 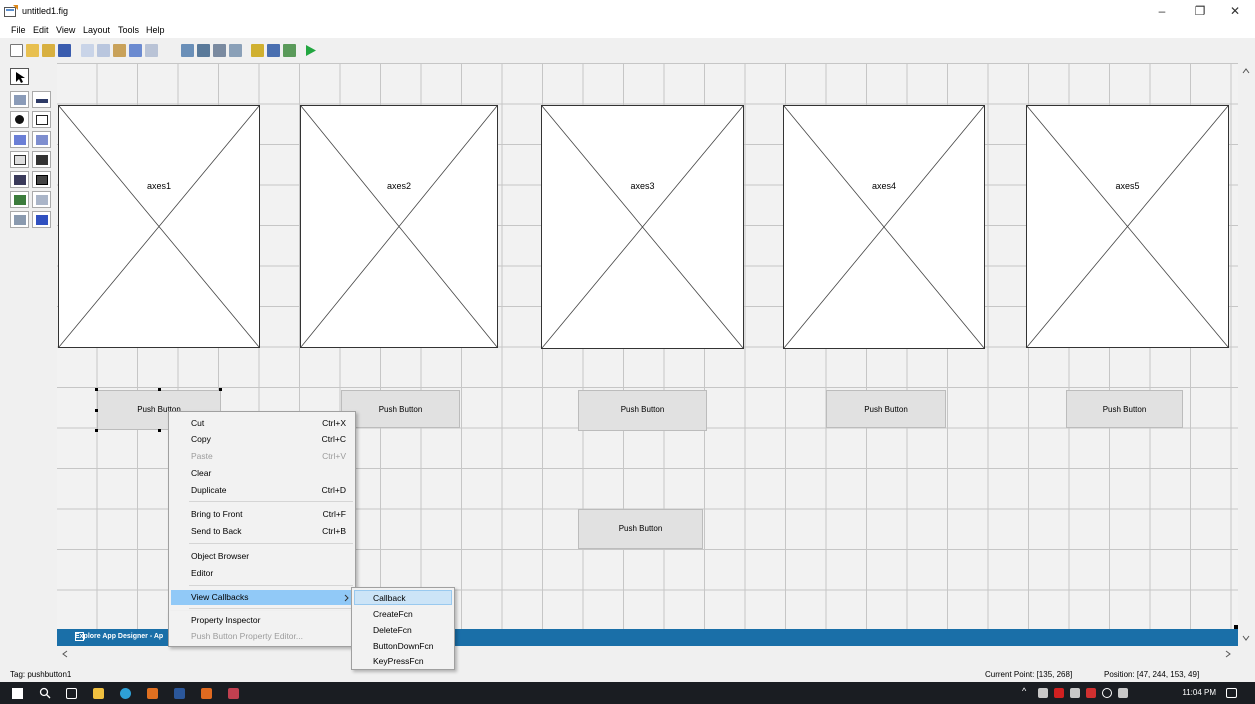 I want to click on submenu-item-deletefcn: DeleteFcn, so click(x=392, y=630).